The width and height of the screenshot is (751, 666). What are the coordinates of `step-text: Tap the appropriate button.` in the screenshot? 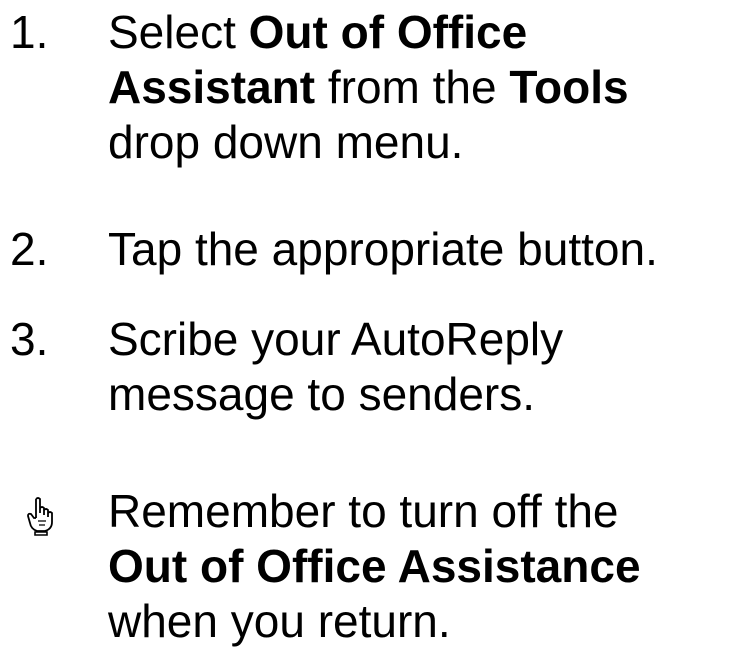 It's located at (383, 249).